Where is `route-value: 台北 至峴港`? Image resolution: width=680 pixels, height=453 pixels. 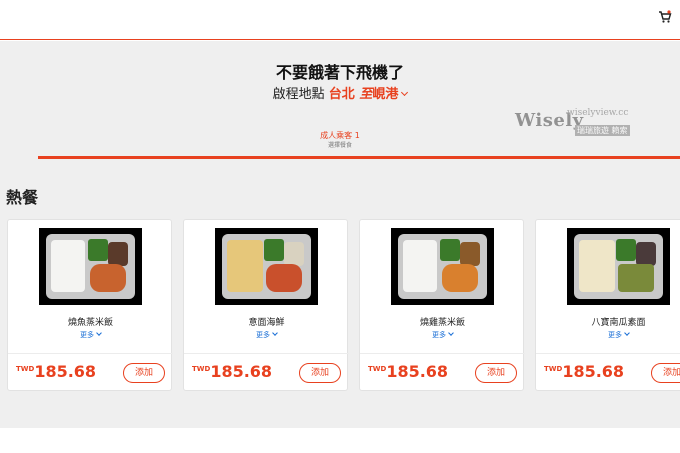
route-value: 台北 至峴港 is located at coordinates (368, 94).